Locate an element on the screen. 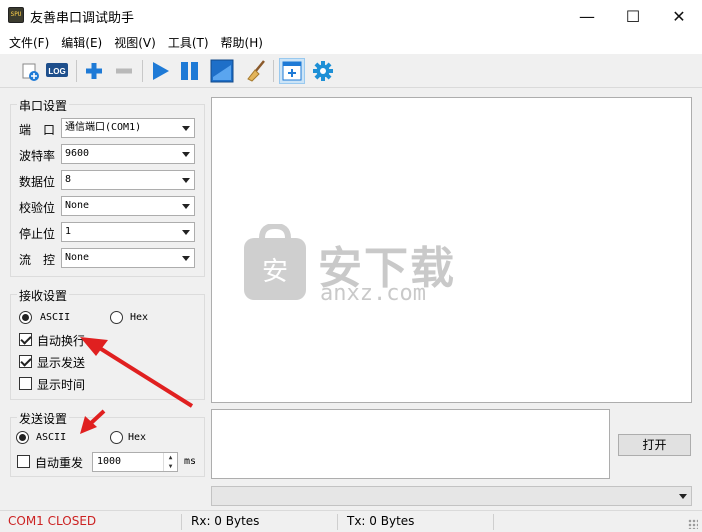  resize-grip-icon is located at coordinates (693, 524).